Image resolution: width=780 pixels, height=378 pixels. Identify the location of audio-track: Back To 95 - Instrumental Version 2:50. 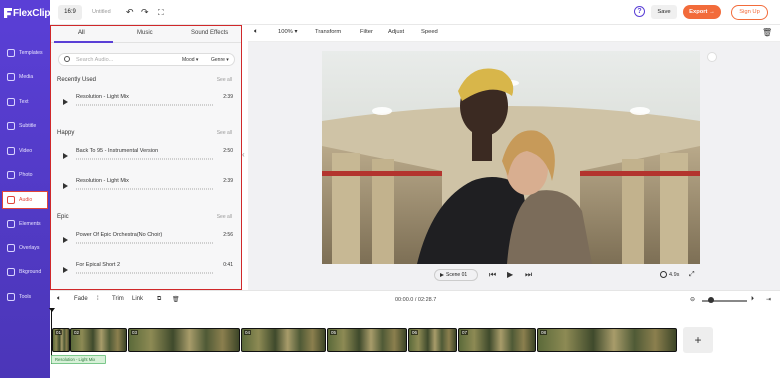
(147, 156).